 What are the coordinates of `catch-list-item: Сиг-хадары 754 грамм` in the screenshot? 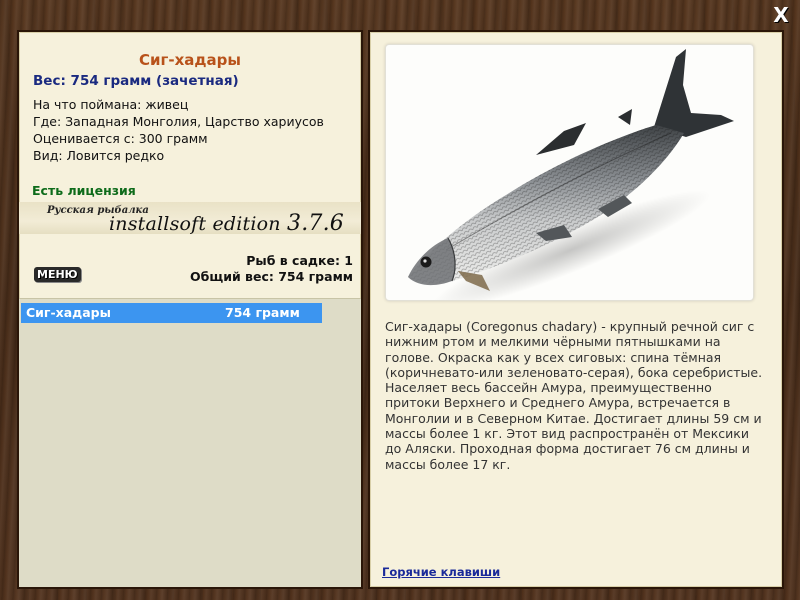 It's located at (171, 313).